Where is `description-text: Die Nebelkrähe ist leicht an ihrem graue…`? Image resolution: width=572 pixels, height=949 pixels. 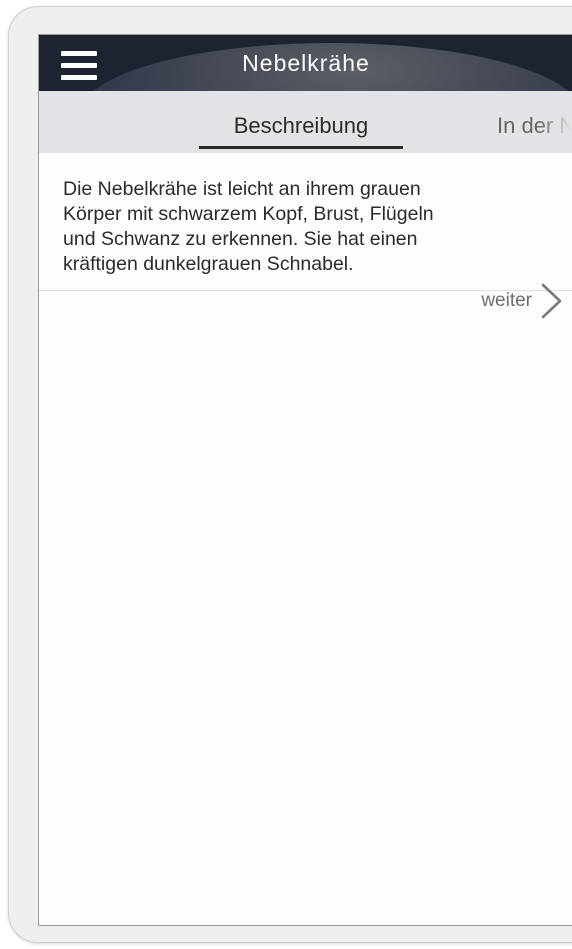
description-text: Die Nebelkrähe ist leicht an ihrem graue… is located at coordinates (305, 222).